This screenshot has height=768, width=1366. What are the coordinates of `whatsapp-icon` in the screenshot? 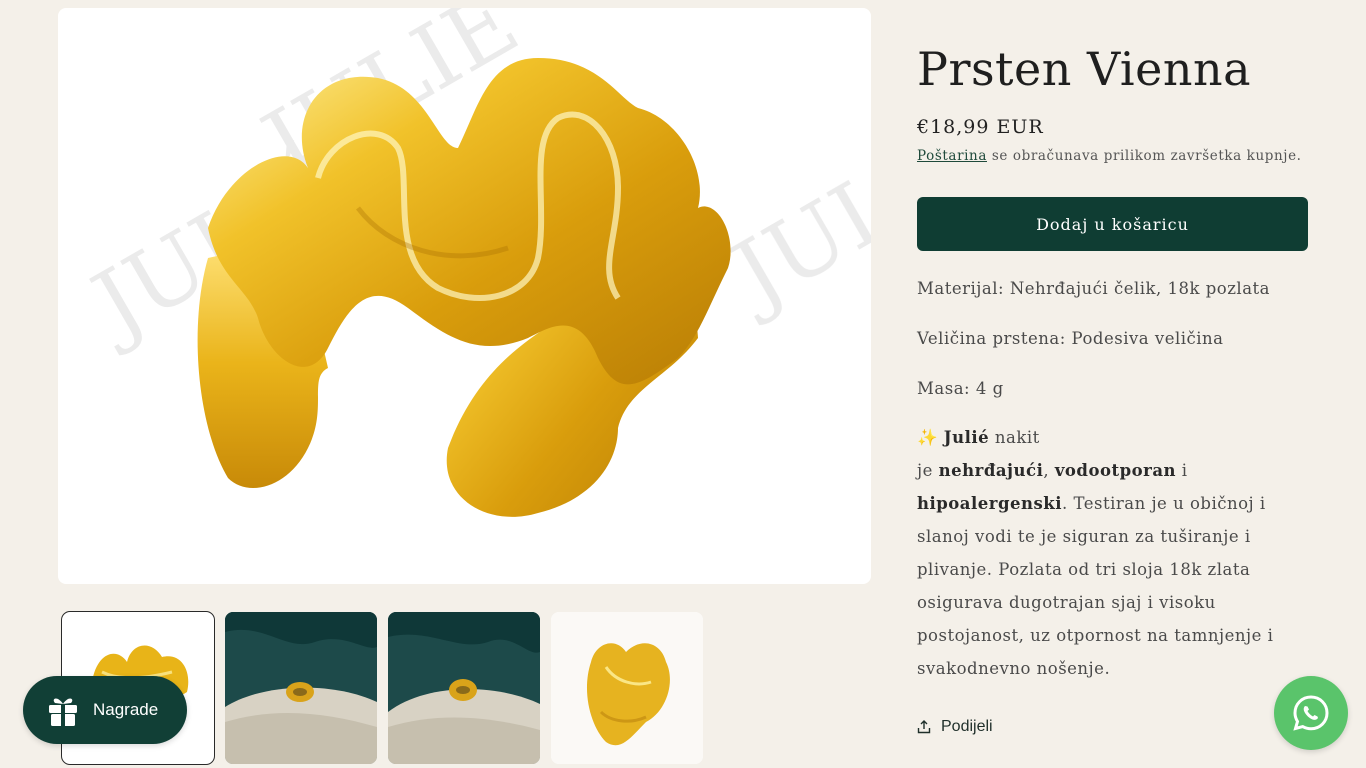 It's located at (1311, 713).